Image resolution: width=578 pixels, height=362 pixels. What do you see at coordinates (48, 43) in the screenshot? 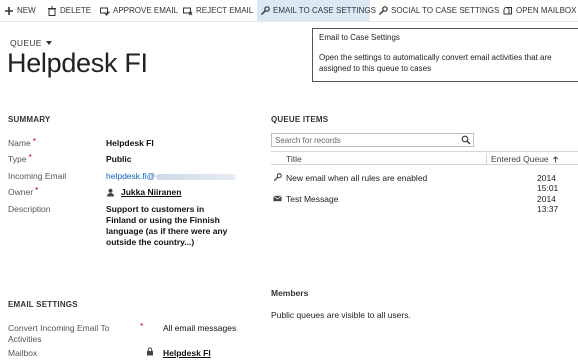
I see `chevron-down-icon` at bounding box center [48, 43].